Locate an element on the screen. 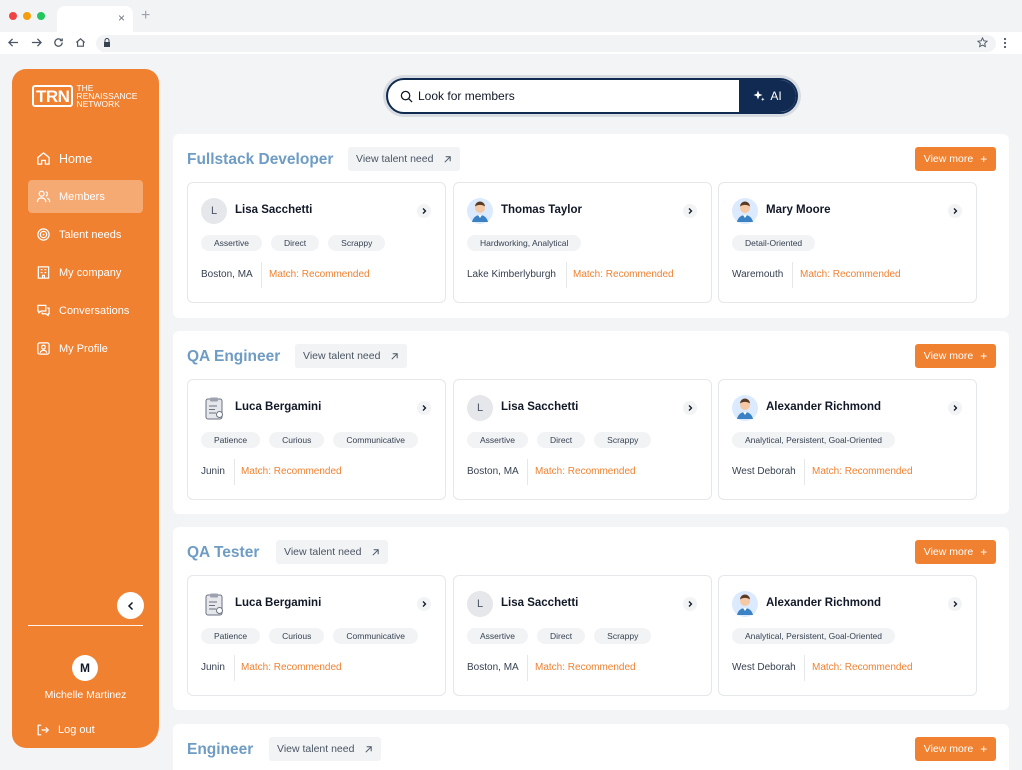  close-tab-icon: × is located at coordinates (121, 18).